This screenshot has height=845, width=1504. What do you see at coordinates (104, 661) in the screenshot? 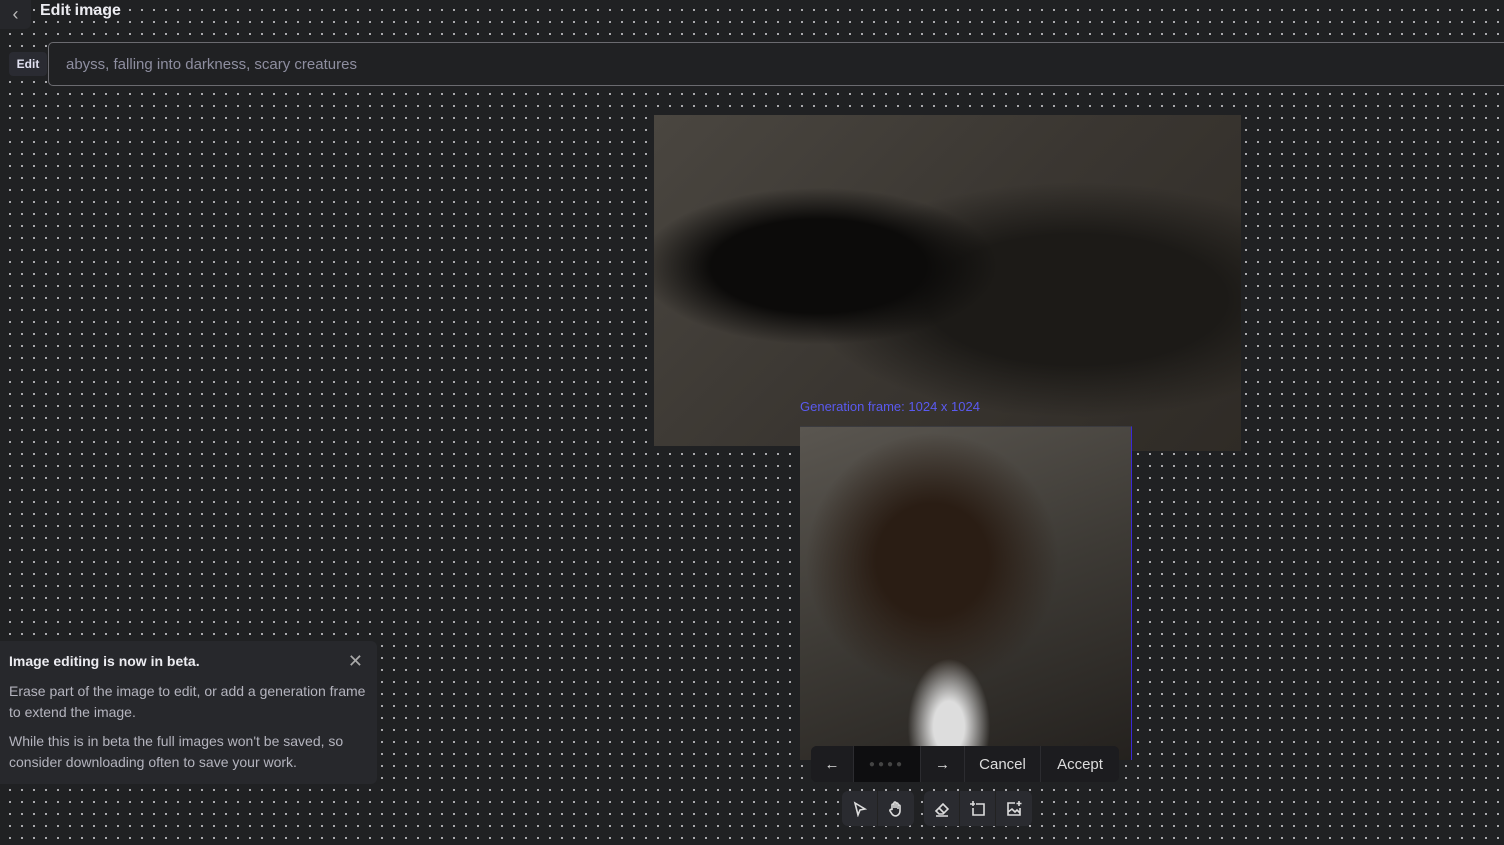
I see `beta-notice-title: Image editing is now in beta.` at bounding box center [104, 661].